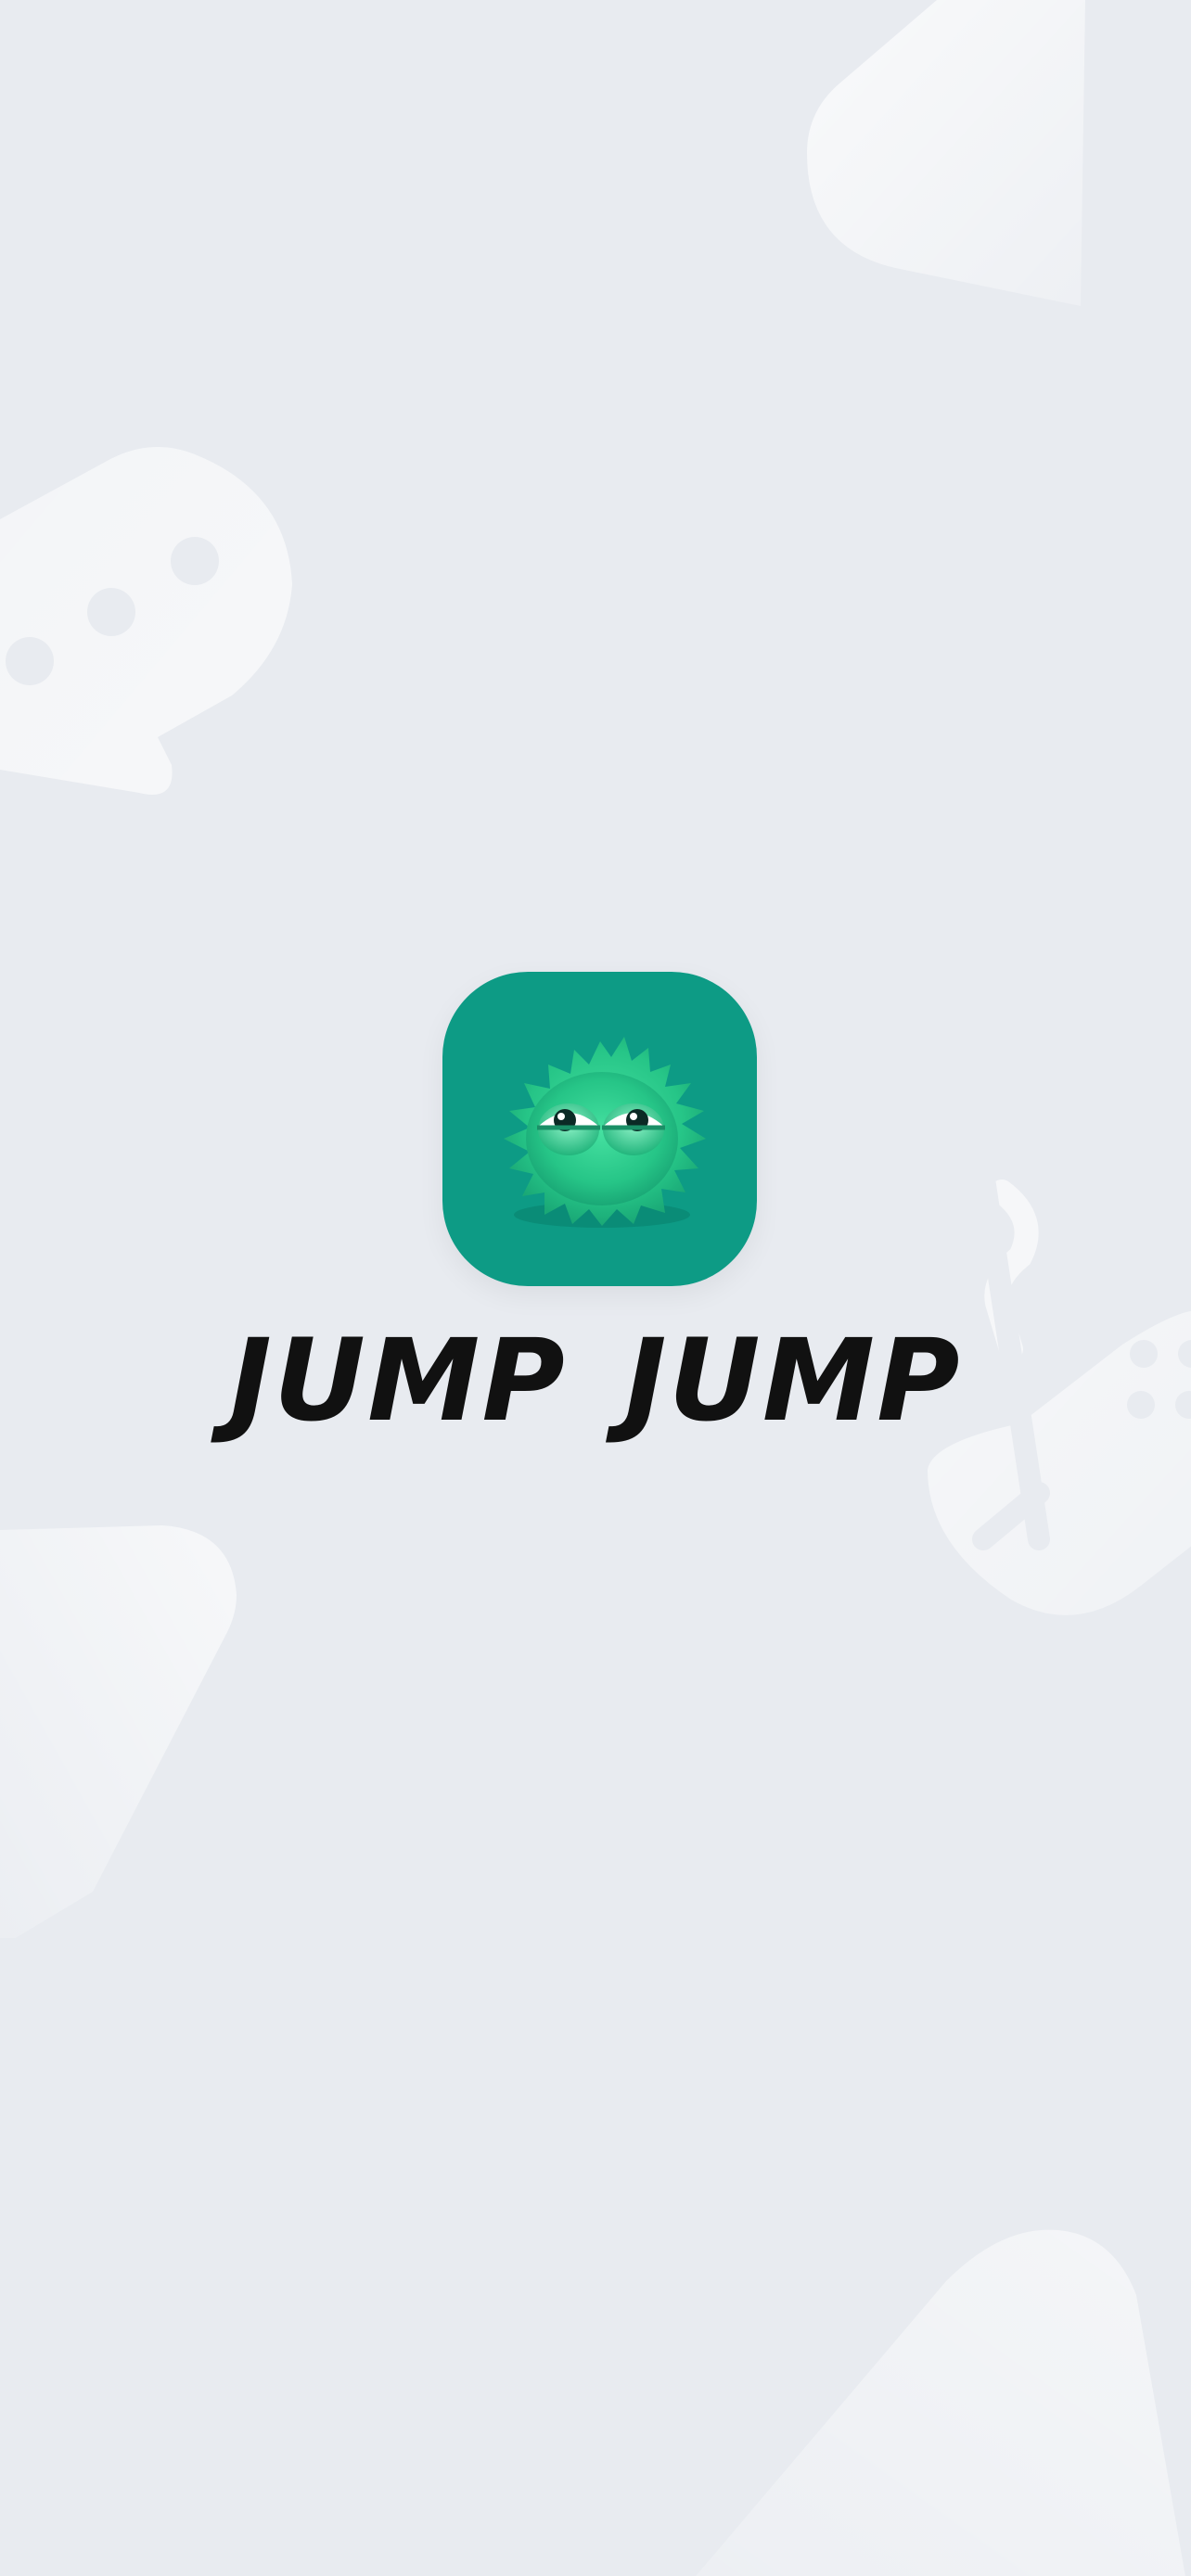 The height and width of the screenshot is (2576, 1191). What do you see at coordinates (605, 1132) in the screenshot?
I see `fluffy-green-monster-icon` at bounding box center [605, 1132].